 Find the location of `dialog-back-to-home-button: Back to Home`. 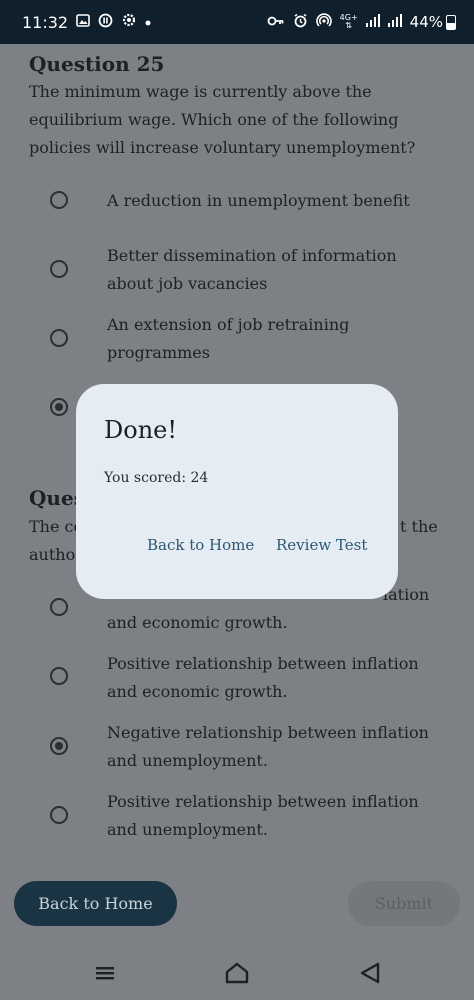

dialog-back-to-home-button: Back to Home is located at coordinates (200, 545).